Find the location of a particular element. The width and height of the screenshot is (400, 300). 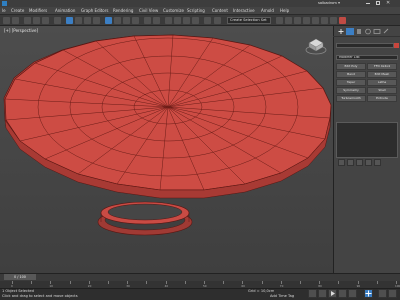

menu-graph-editors: Graph Editors is located at coordinates (94, 11).